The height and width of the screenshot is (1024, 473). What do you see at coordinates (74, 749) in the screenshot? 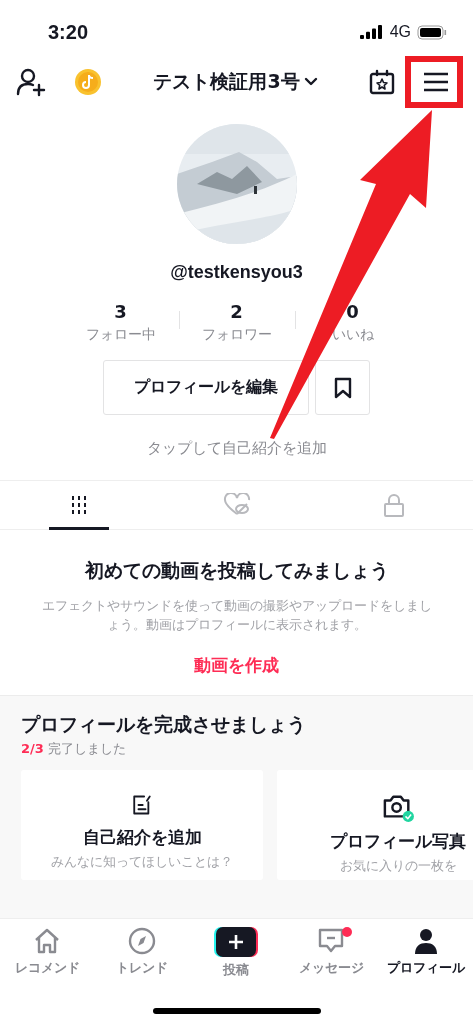
I see `progress-text: 2/3 完了しました` at bounding box center [74, 749].